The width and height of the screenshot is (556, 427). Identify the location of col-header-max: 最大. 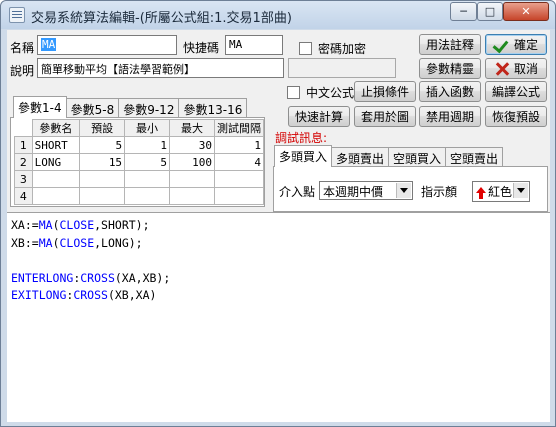
(192, 128).